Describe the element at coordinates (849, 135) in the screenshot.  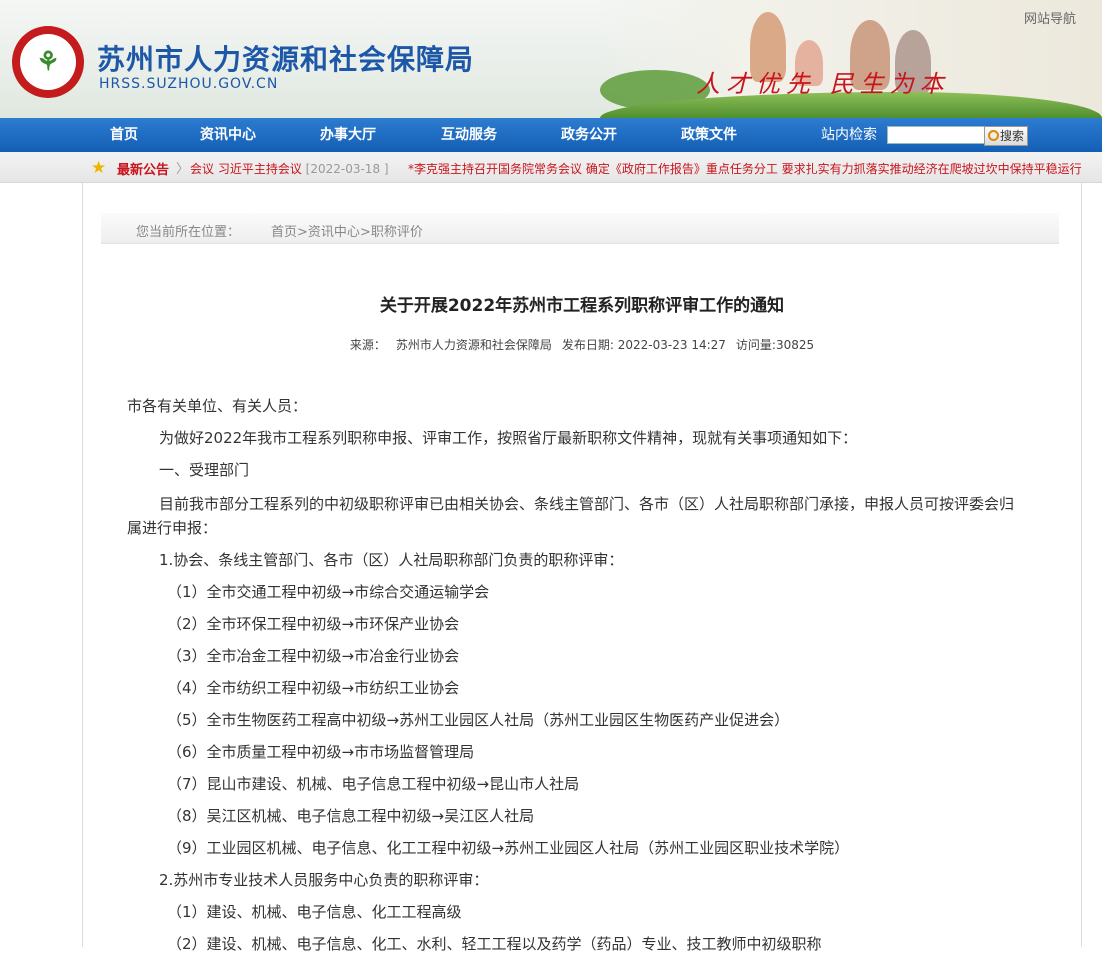
I see `site-search-label: 站内检索` at that location.